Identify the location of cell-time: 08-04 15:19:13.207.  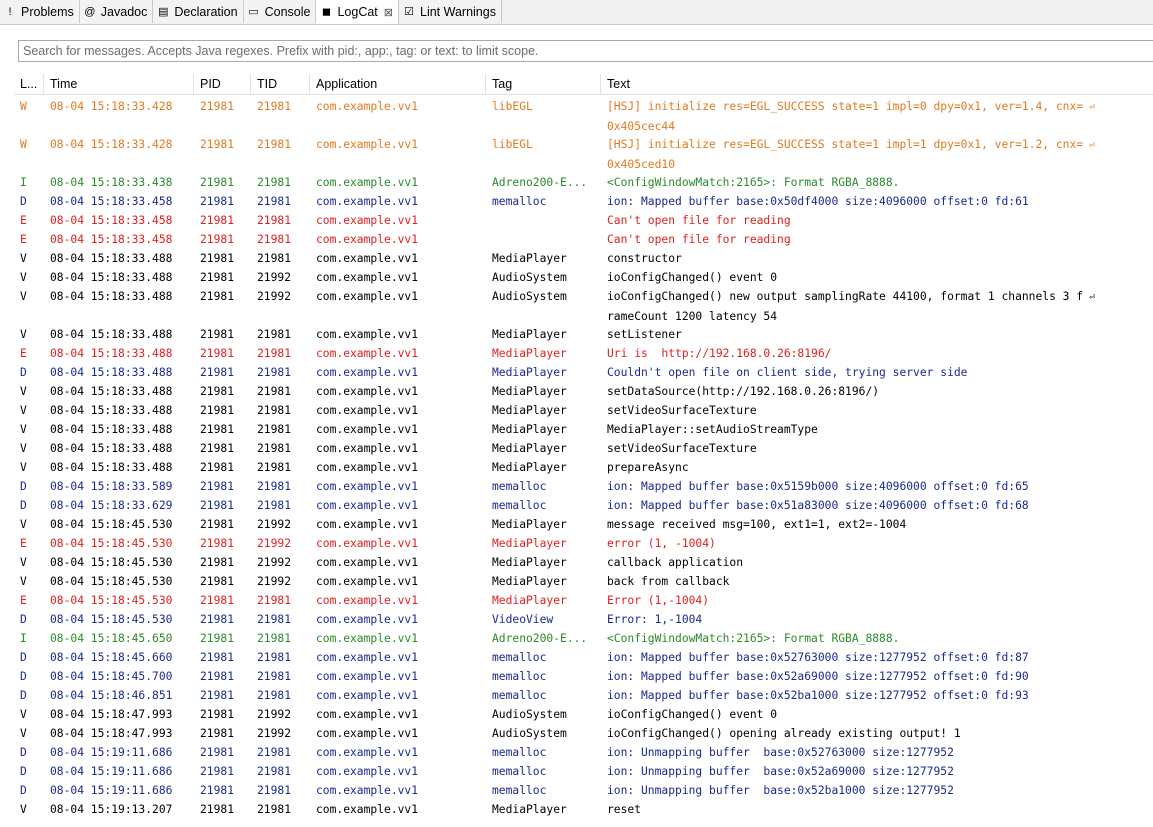
(111, 809).